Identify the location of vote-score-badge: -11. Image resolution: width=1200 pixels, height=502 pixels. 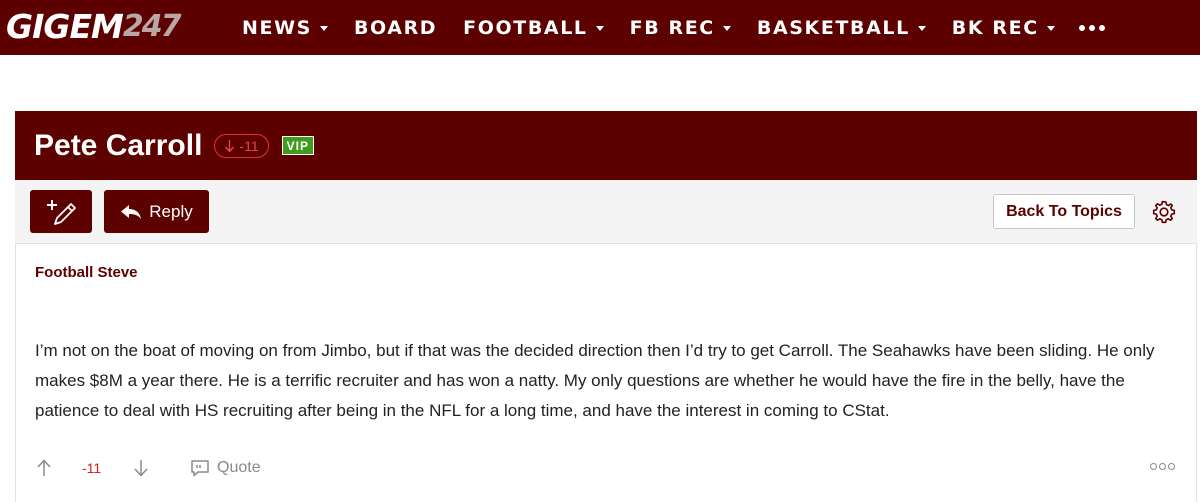
(241, 145).